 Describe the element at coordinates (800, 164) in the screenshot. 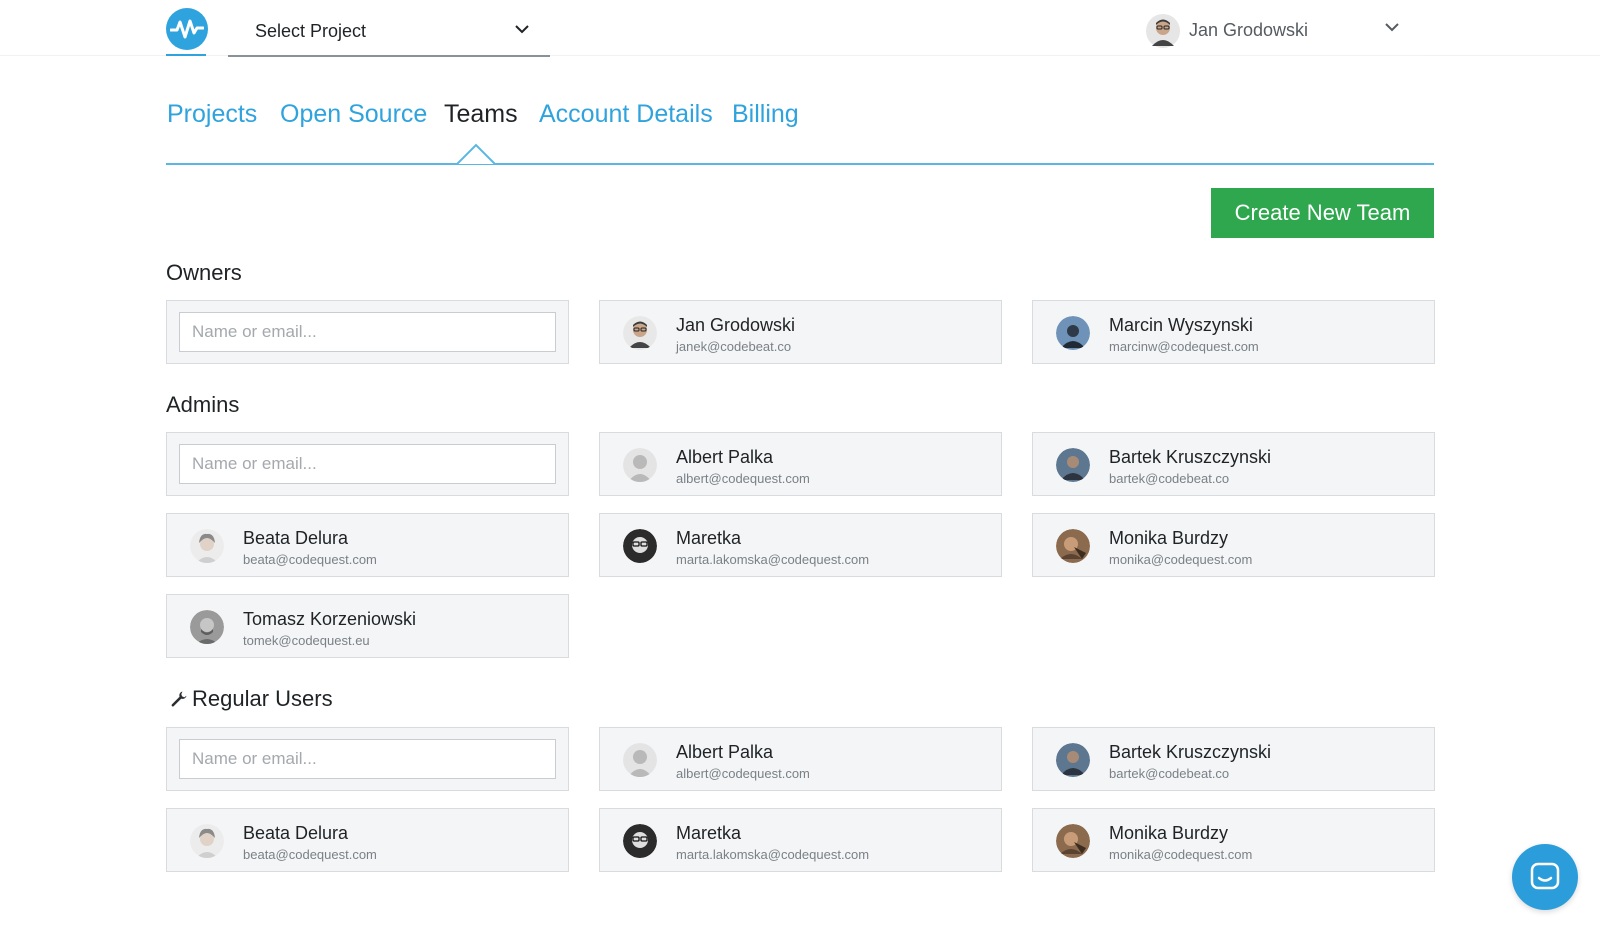

I see `tabs-underline` at that location.